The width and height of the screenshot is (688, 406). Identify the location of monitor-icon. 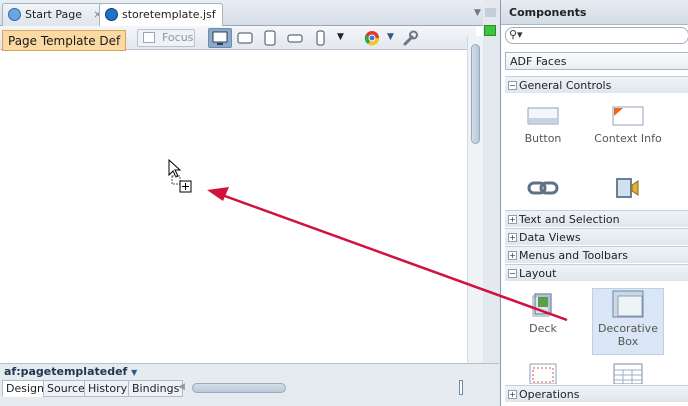
(220, 38).